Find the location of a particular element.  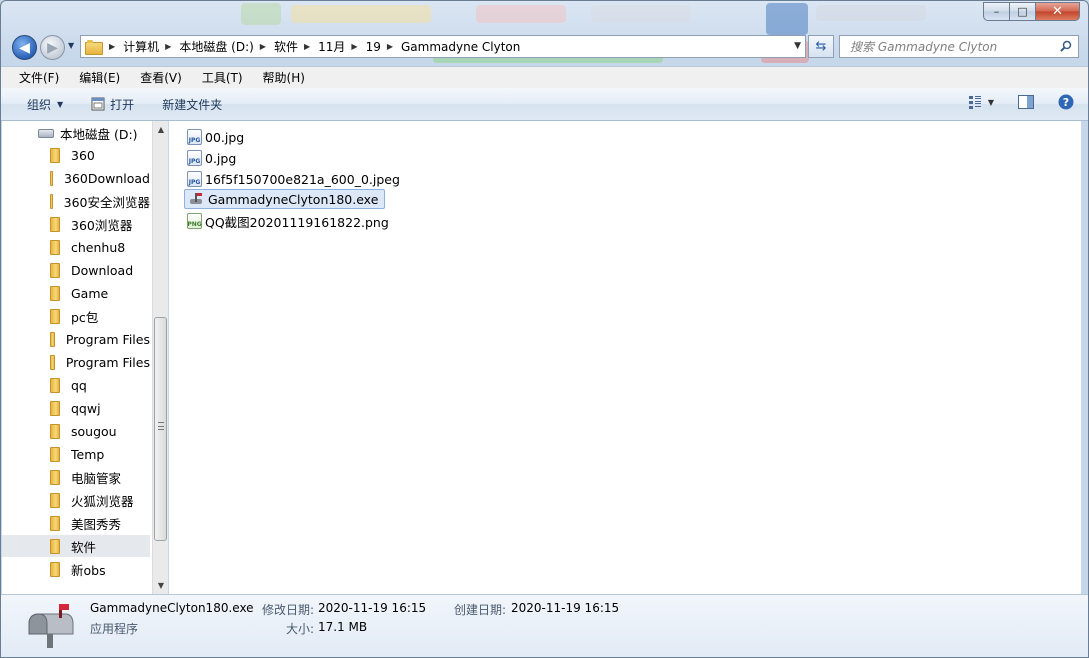

help-icon: ? is located at coordinates (1066, 102).